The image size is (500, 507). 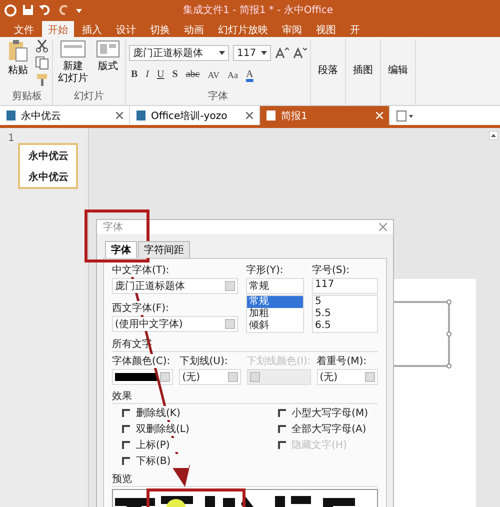 I want to click on grow-font-icon, so click(x=282, y=53).